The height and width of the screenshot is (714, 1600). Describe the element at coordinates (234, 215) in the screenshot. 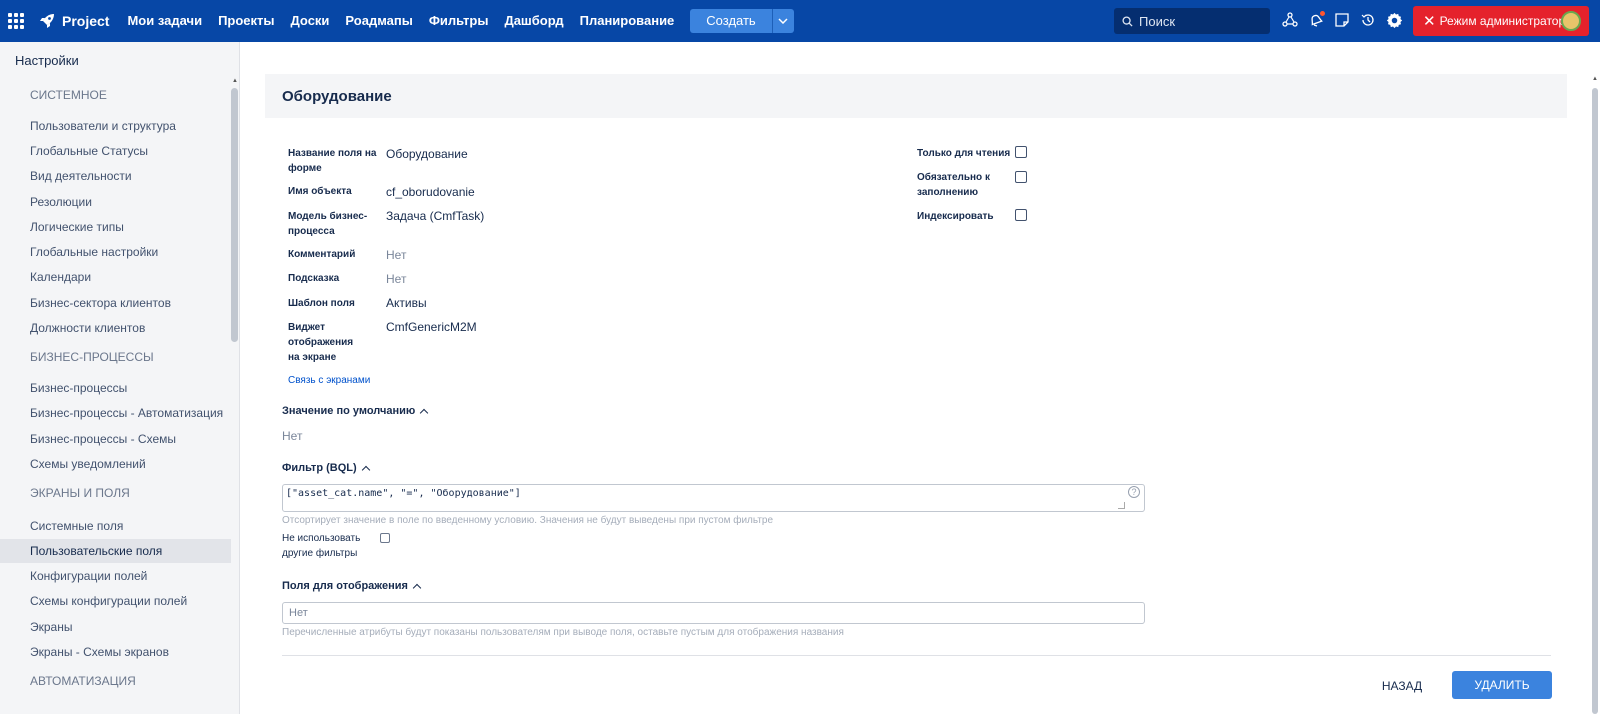

I see `sidebar-scrollbar` at that location.